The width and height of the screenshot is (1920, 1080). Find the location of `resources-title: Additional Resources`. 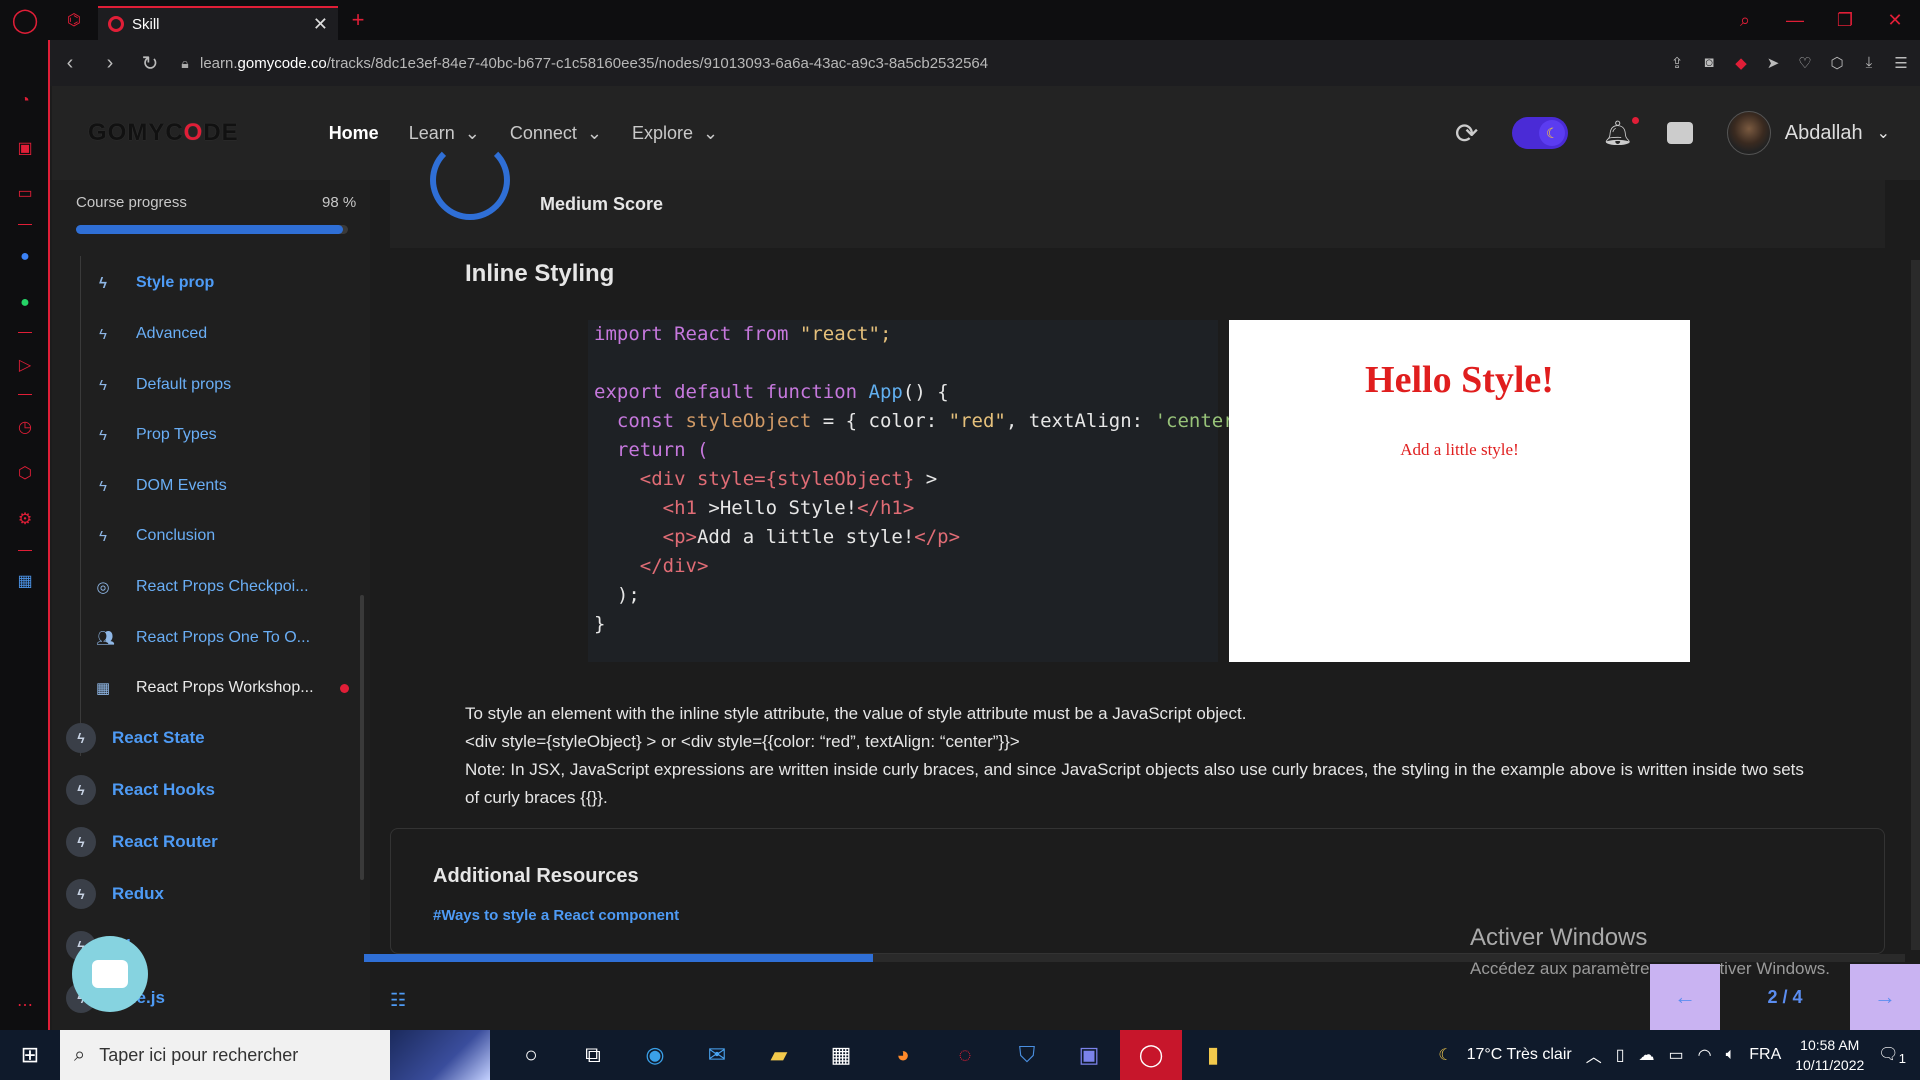

resources-title: Additional Resources is located at coordinates (536, 876).